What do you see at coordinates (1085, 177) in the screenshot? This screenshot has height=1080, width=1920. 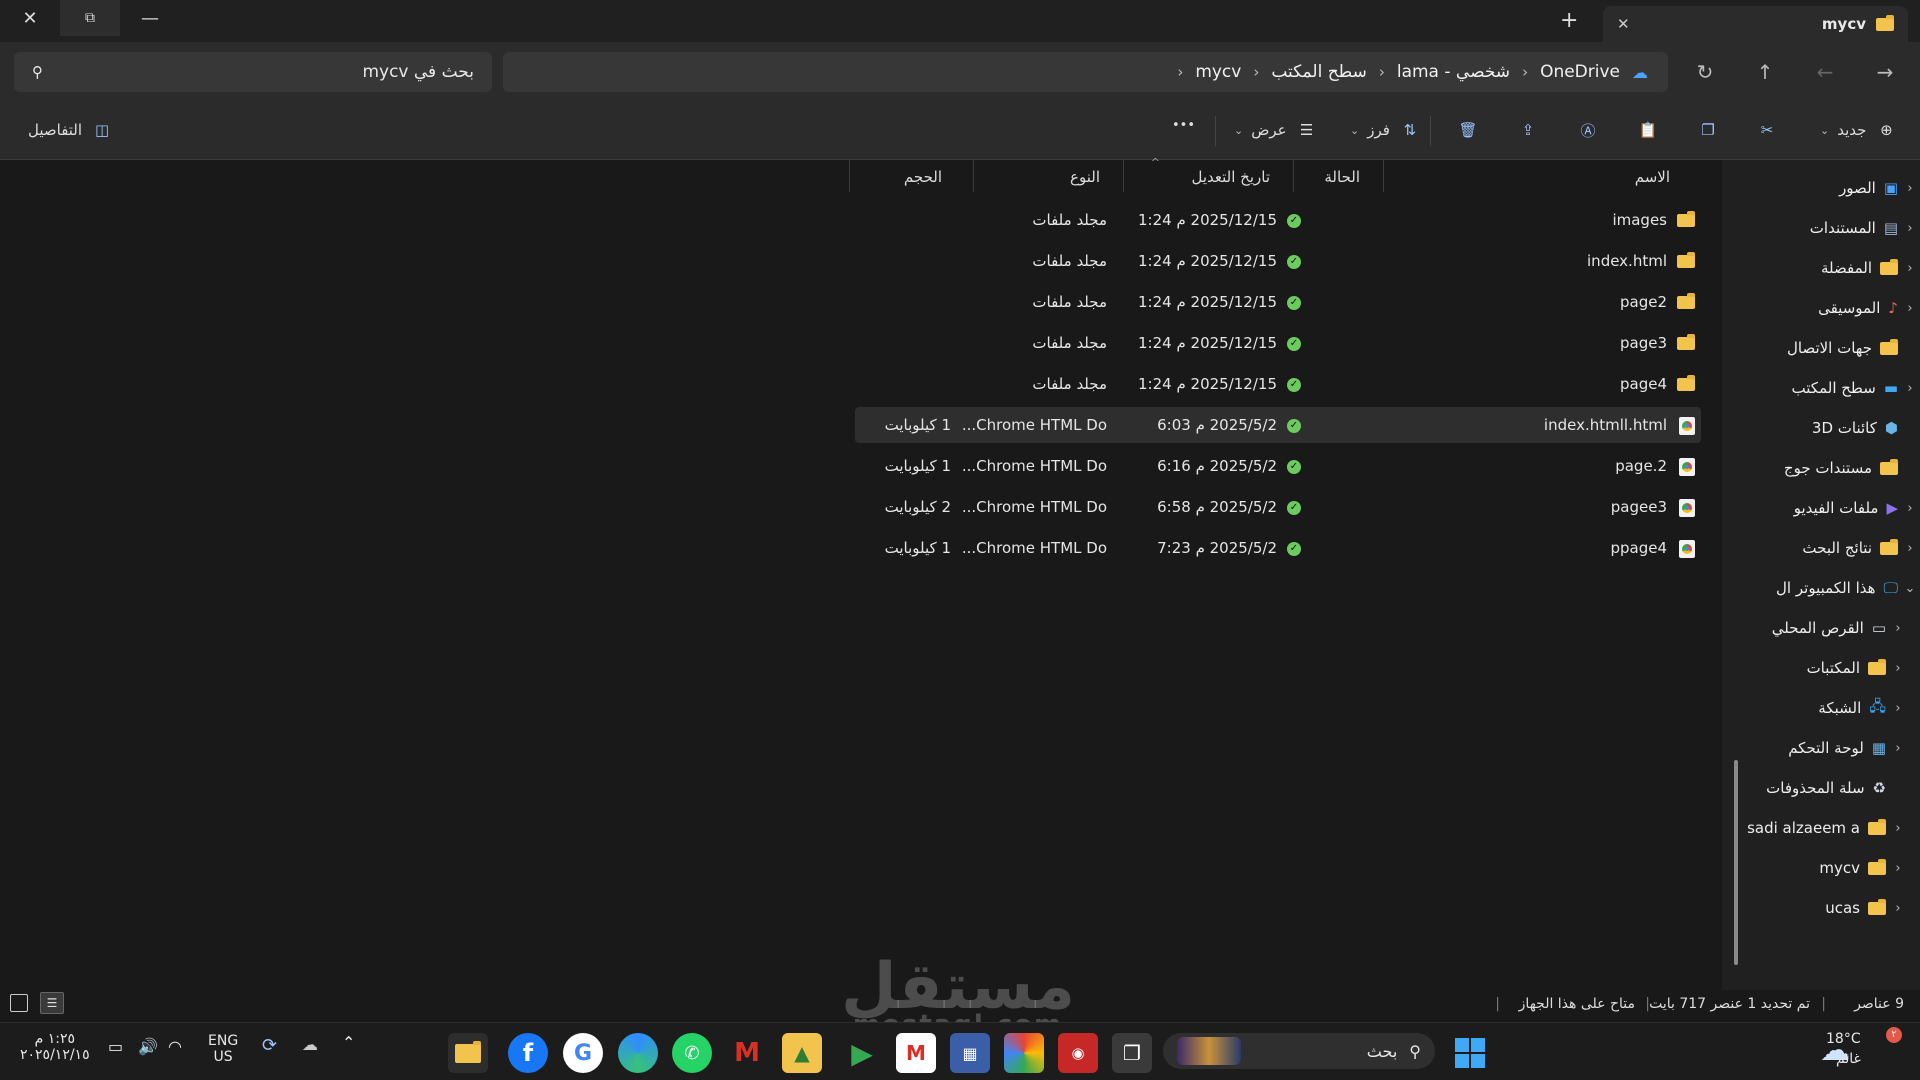 I see `column-type: النوع` at bounding box center [1085, 177].